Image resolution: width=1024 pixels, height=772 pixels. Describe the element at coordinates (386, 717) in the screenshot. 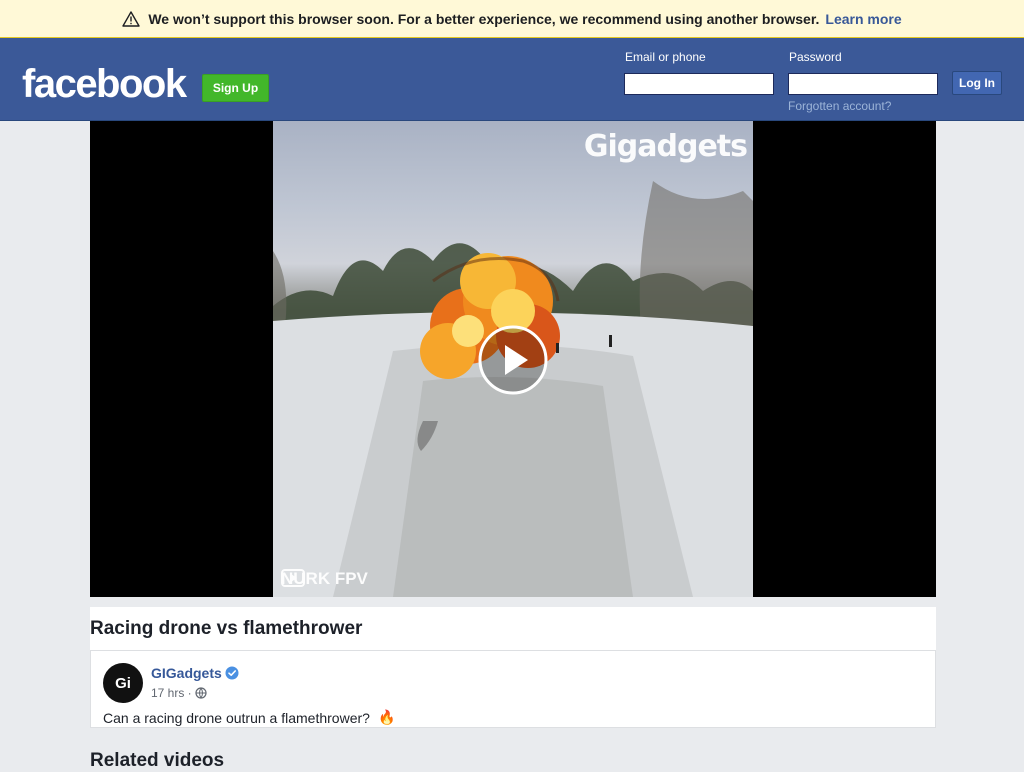

I see `fire-emoji-icon: 🔥` at that location.